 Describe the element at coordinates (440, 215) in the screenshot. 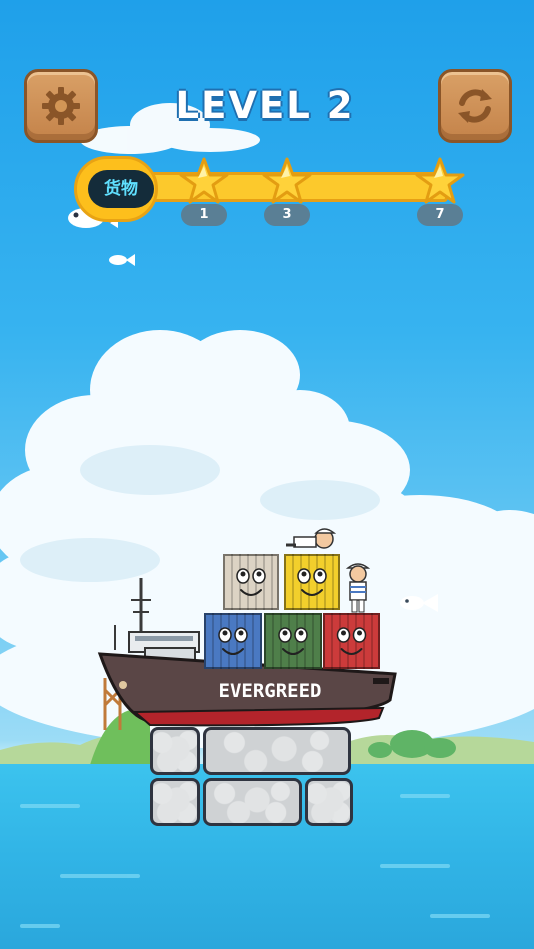

I see `milestone-label-3: 7` at that location.